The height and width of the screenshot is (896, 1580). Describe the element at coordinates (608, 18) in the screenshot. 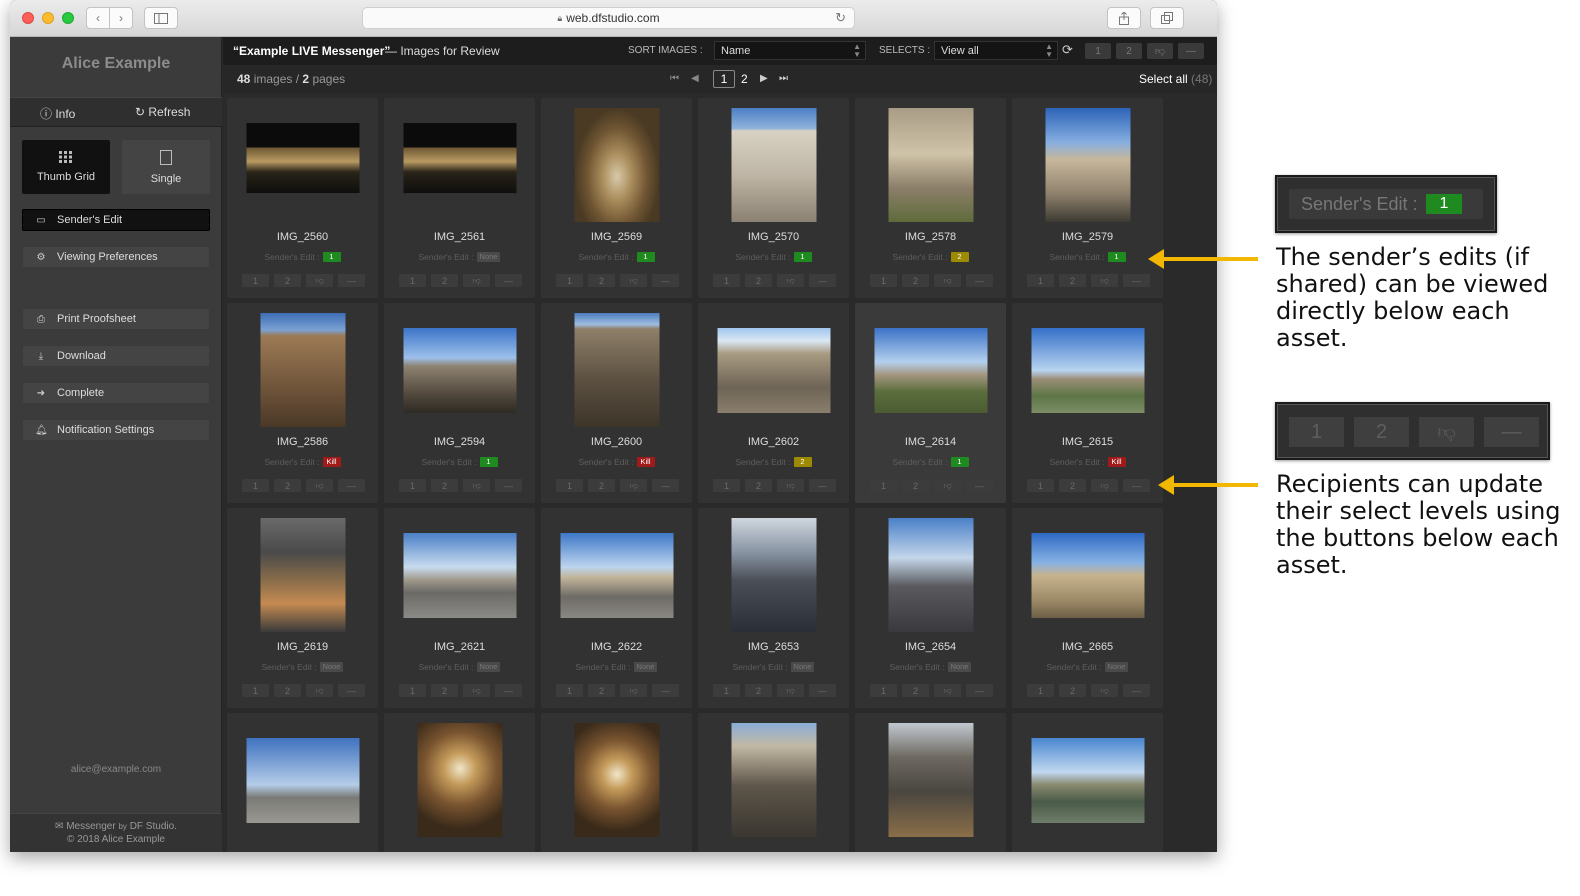

I see `address-bar: 🔒︎ web.dfstudio.com ↻` at that location.